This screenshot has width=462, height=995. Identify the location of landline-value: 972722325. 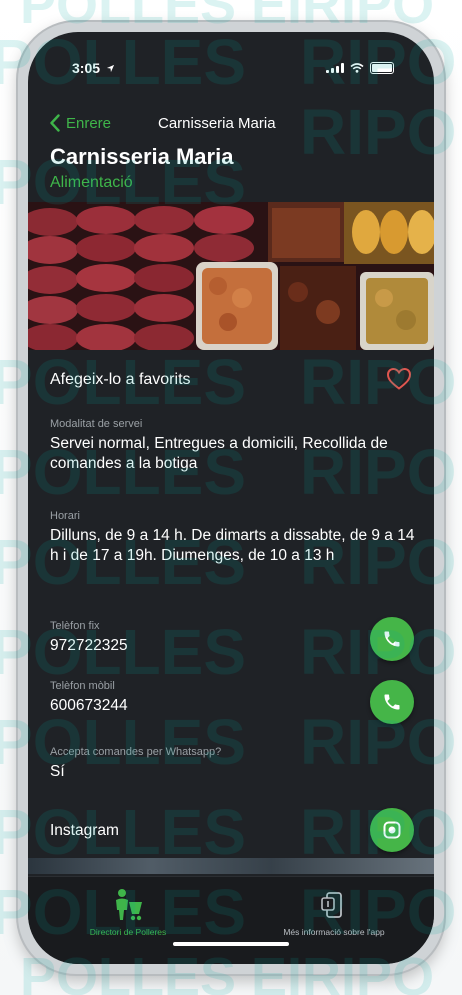
(89, 645).